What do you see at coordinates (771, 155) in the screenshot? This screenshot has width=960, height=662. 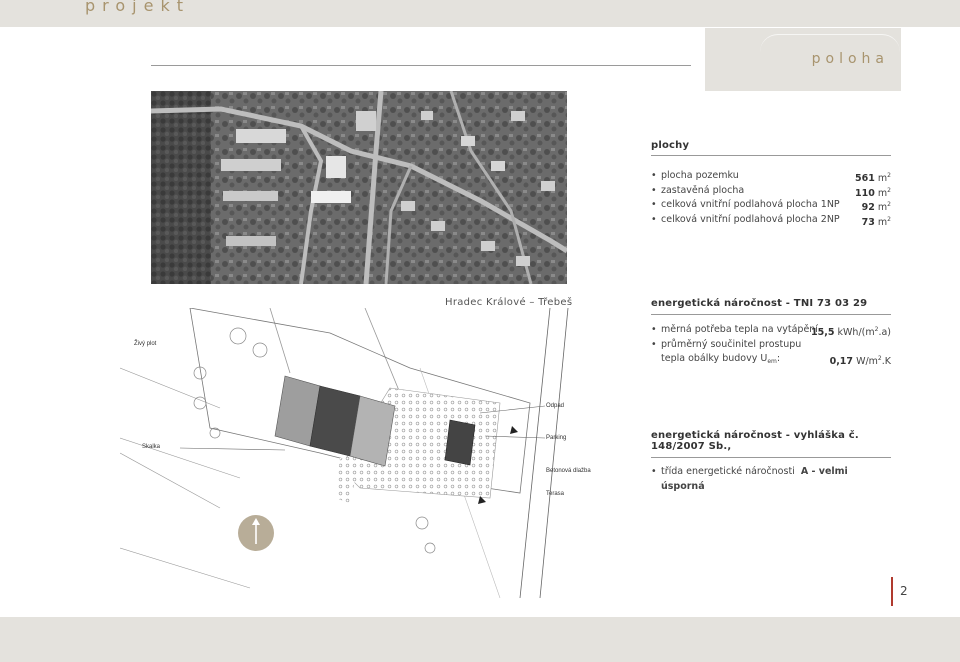 I see `plochy-rule` at bounding box center [771, 155].